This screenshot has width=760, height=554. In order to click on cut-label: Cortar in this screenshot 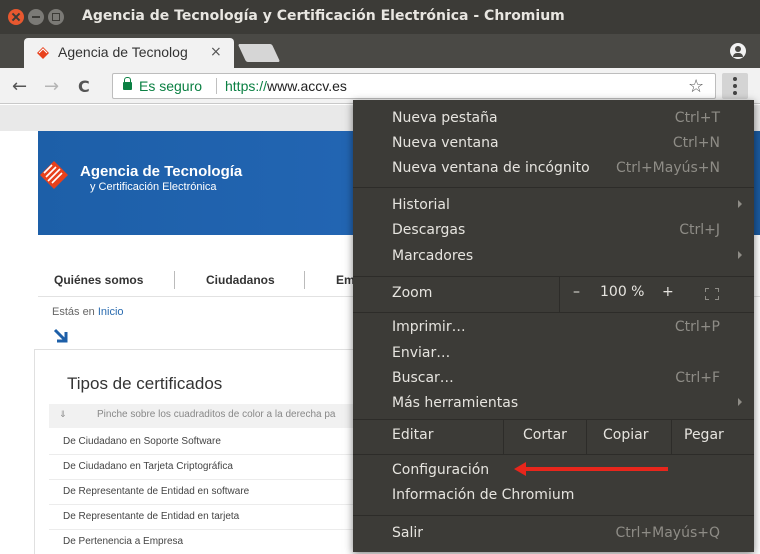, I will do `click(545, 435)`.